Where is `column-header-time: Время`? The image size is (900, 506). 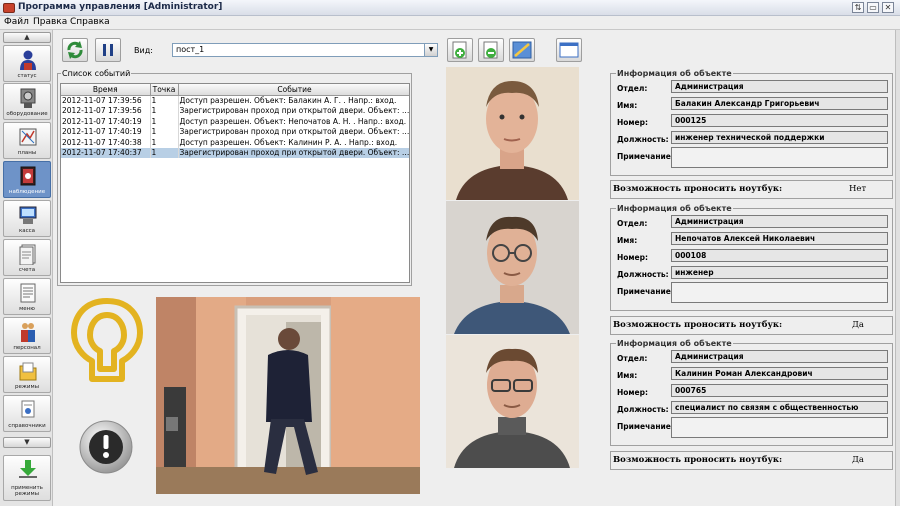 column-header-time: Время is located at coordinates (106, 90).